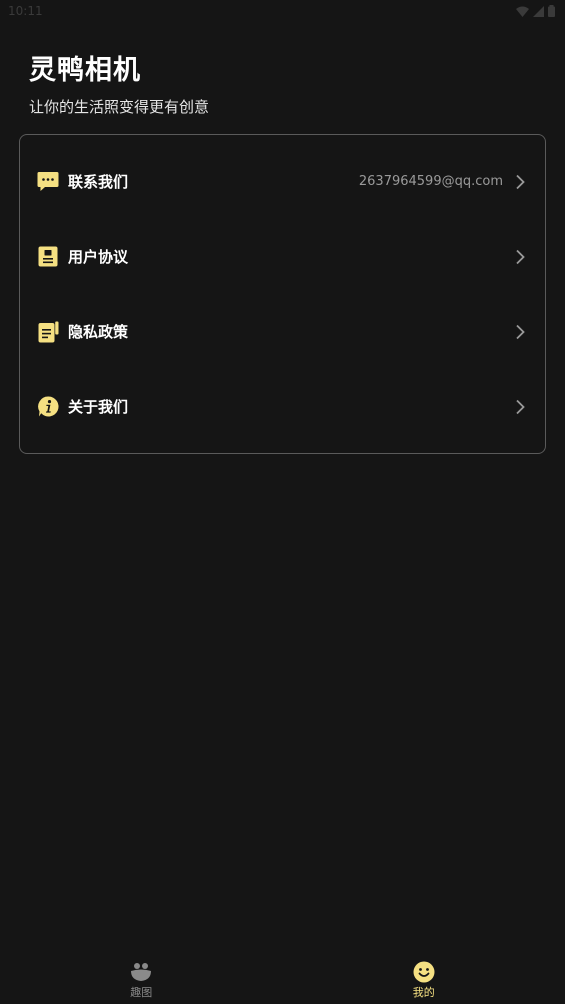 Image resolution: width=565 pixels, height=1004 pixels. Describe the element at coordinates (282, 11) in the screenshot. I see `status-bar: 10:11` at that location.